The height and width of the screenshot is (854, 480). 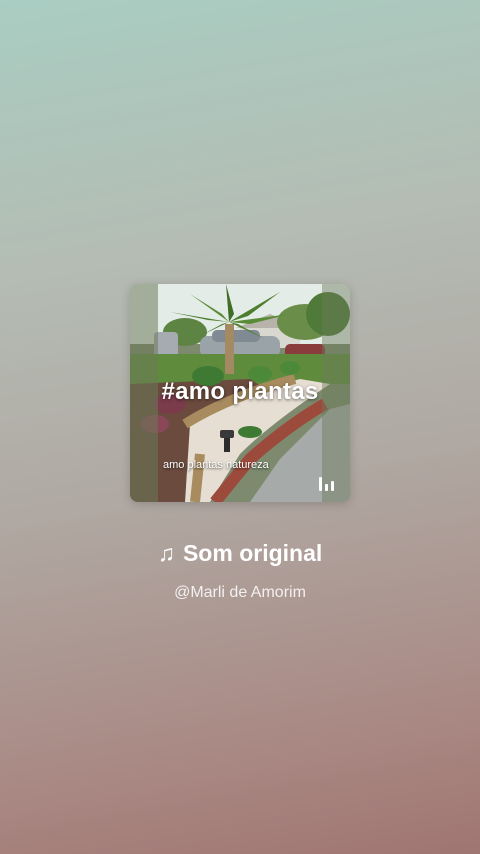 What do you see at coordinates (240, 593) in the screenshot?
I see `sound-artist: @Marli de Amorim` at bounding box center [240, 593].